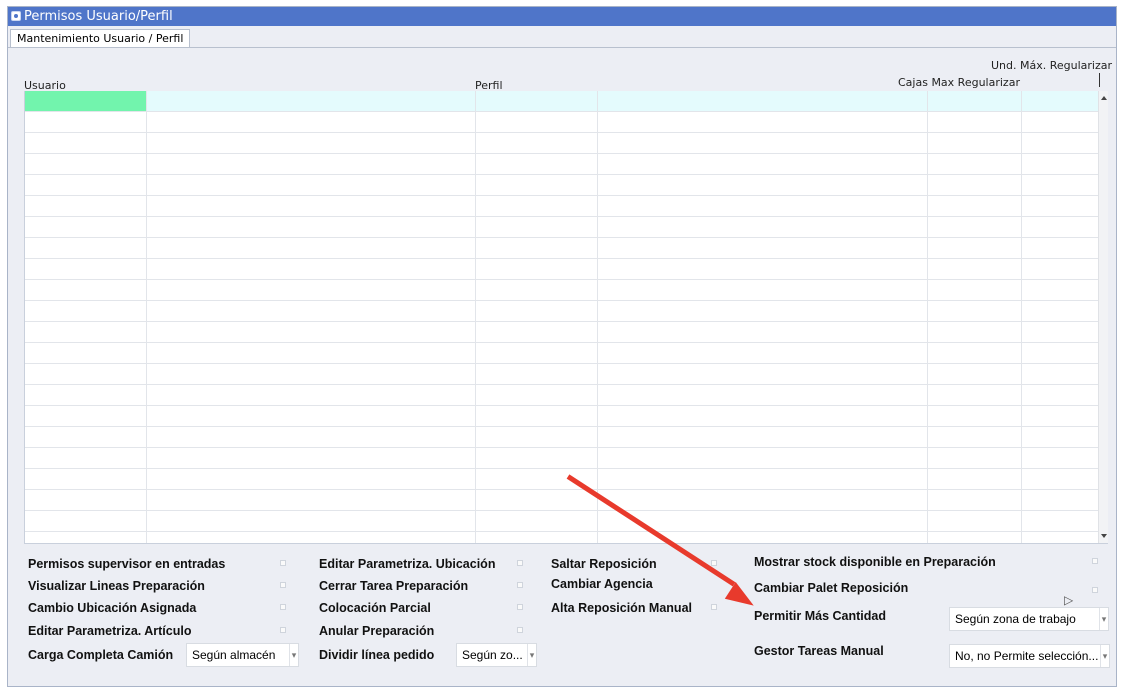  What do you see at coordinates (1104, 98) in the screenshot?
I see `scroll-up-icon` at bounding box center [1104, 98].